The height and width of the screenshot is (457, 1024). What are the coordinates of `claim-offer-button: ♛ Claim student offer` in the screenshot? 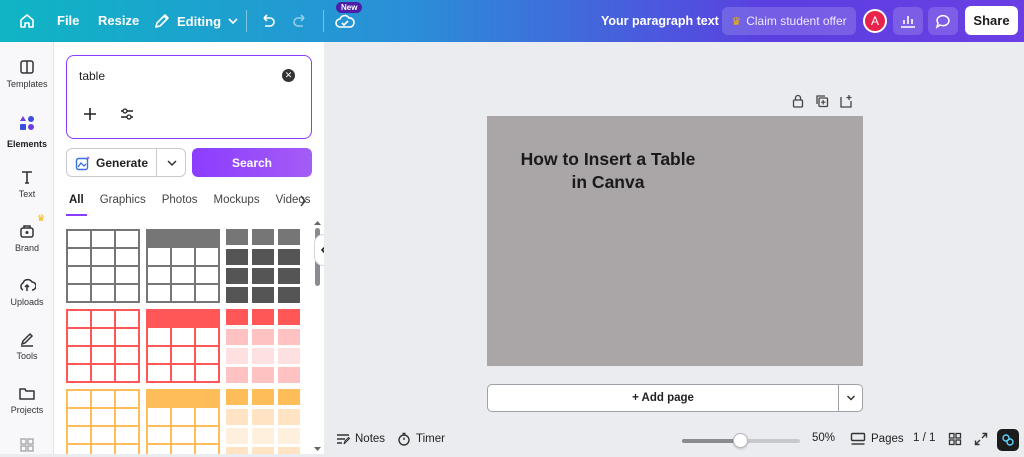 It's located at (789, 21).